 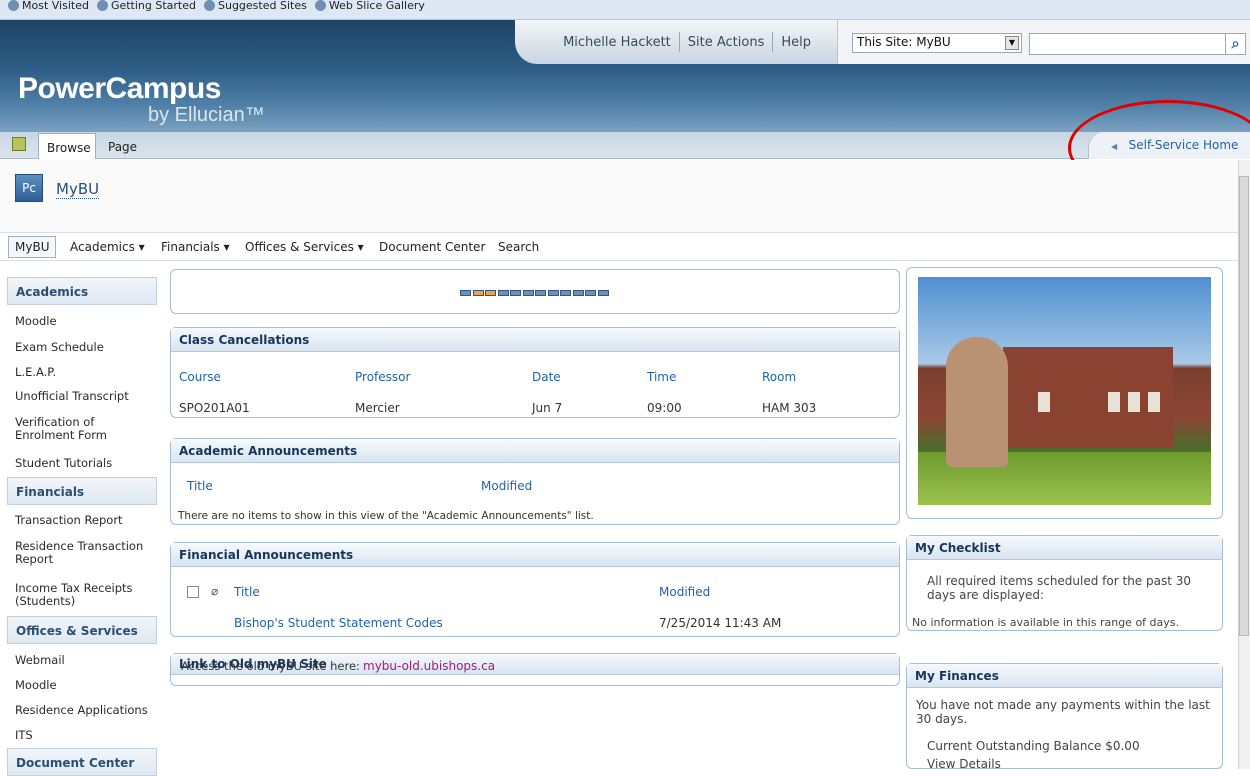 I want to click on favorite-label: Web Slice Gallery, so click(x=376, y=6).